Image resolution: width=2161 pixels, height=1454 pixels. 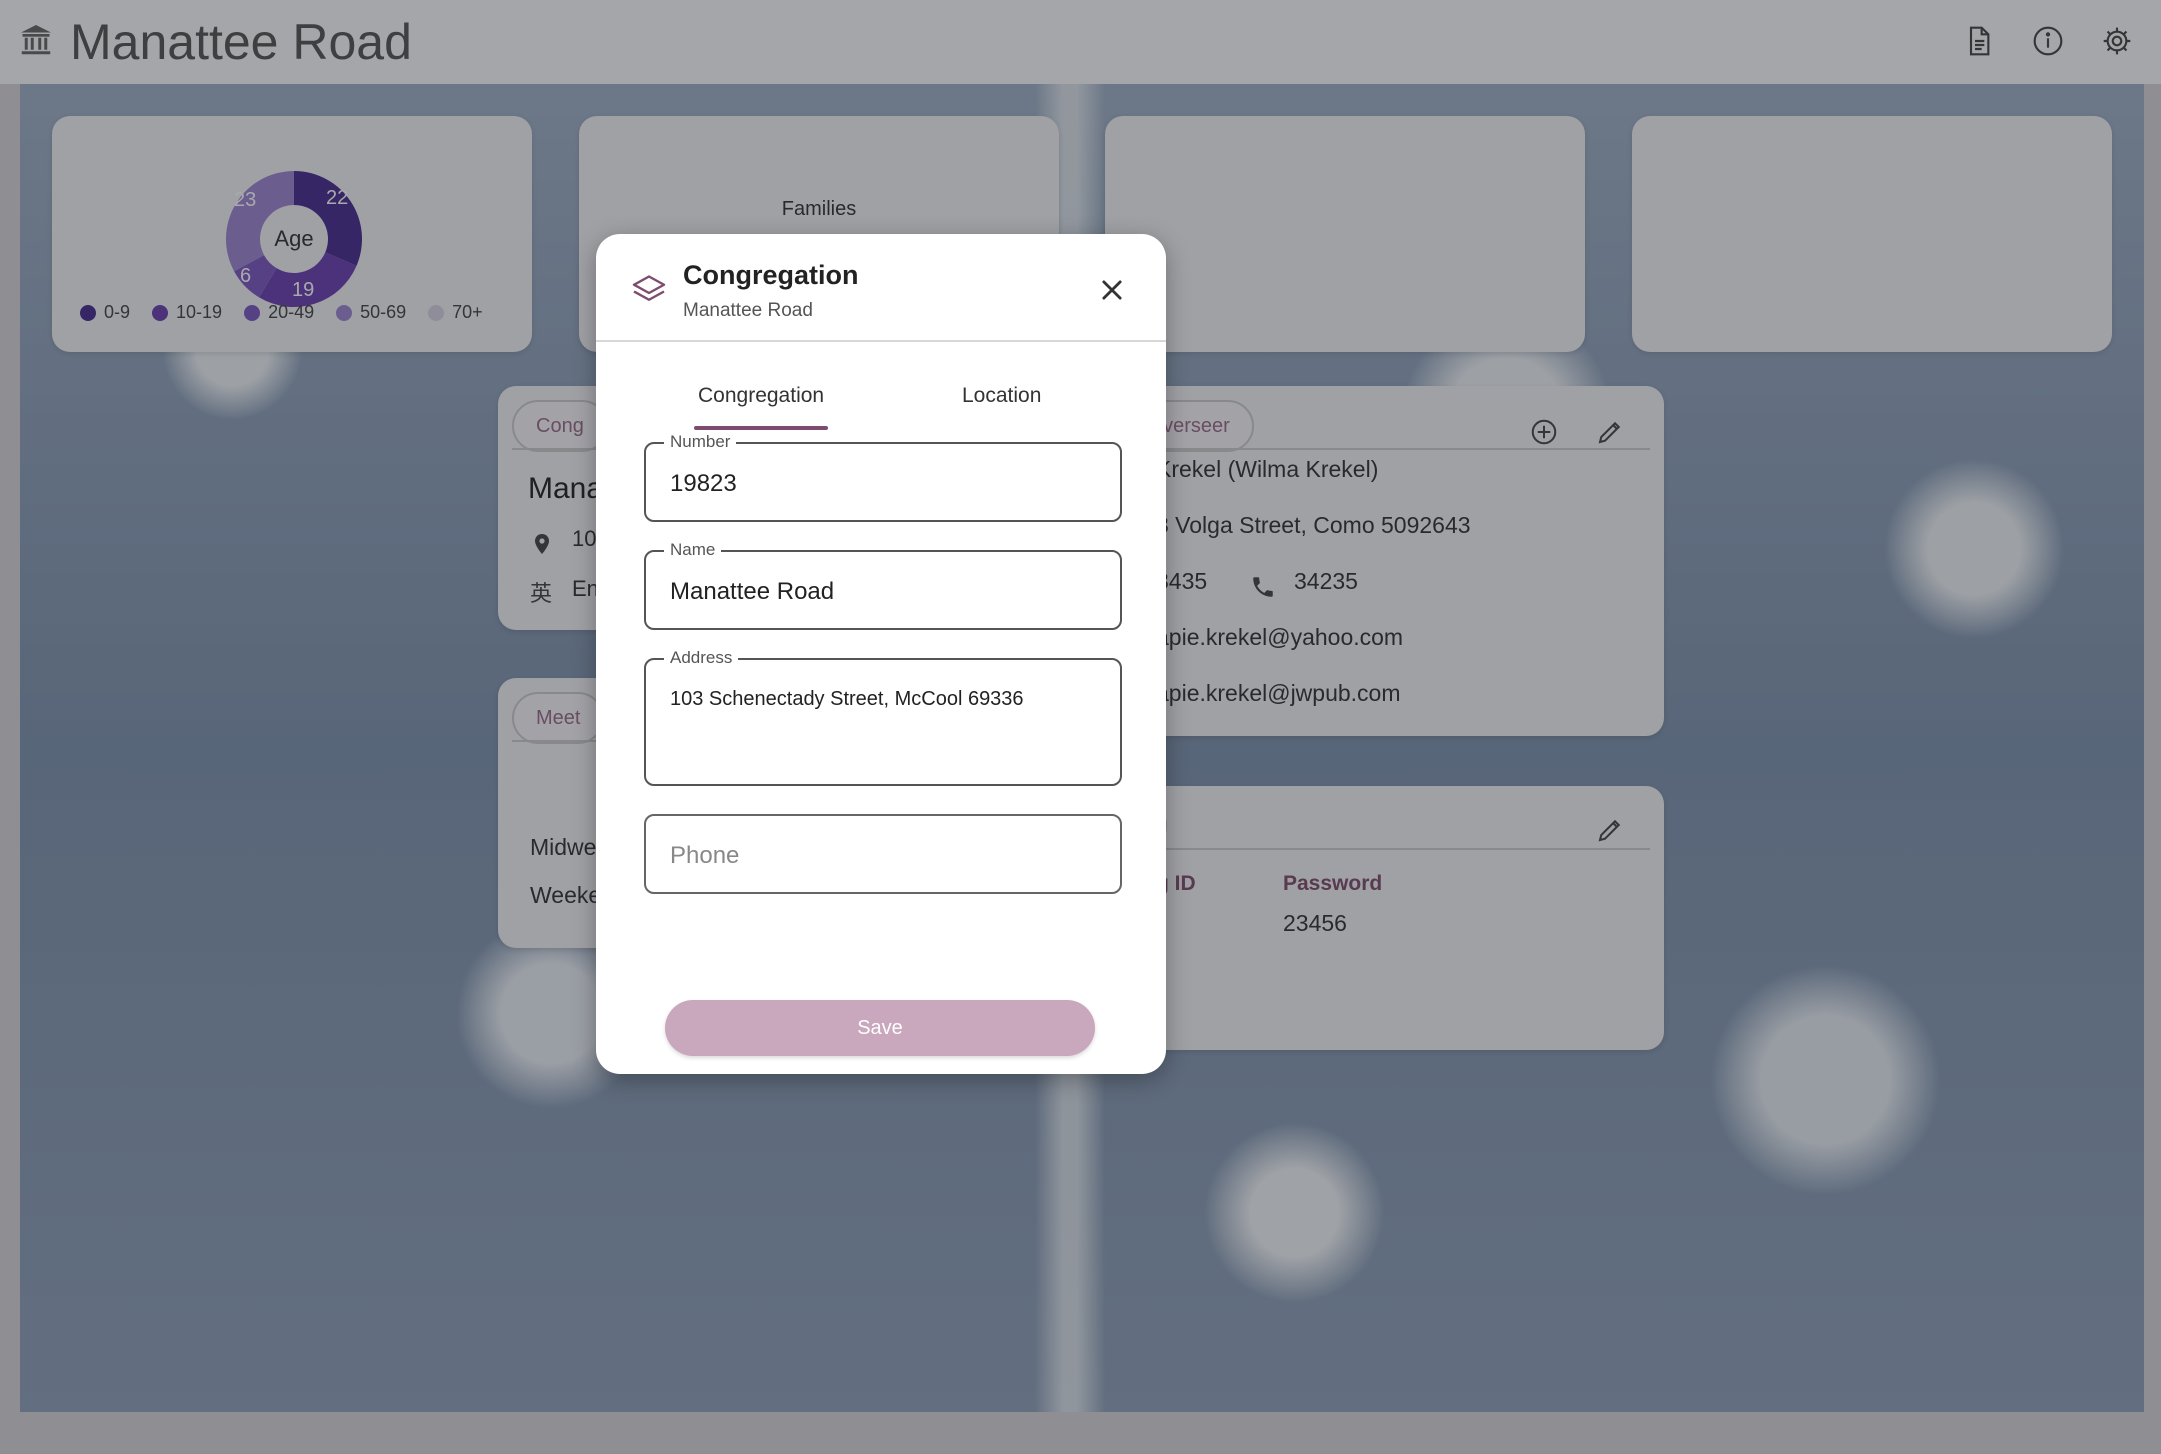 I want to click on name-field-value: Manattee Road, so click(x=752, y=591).